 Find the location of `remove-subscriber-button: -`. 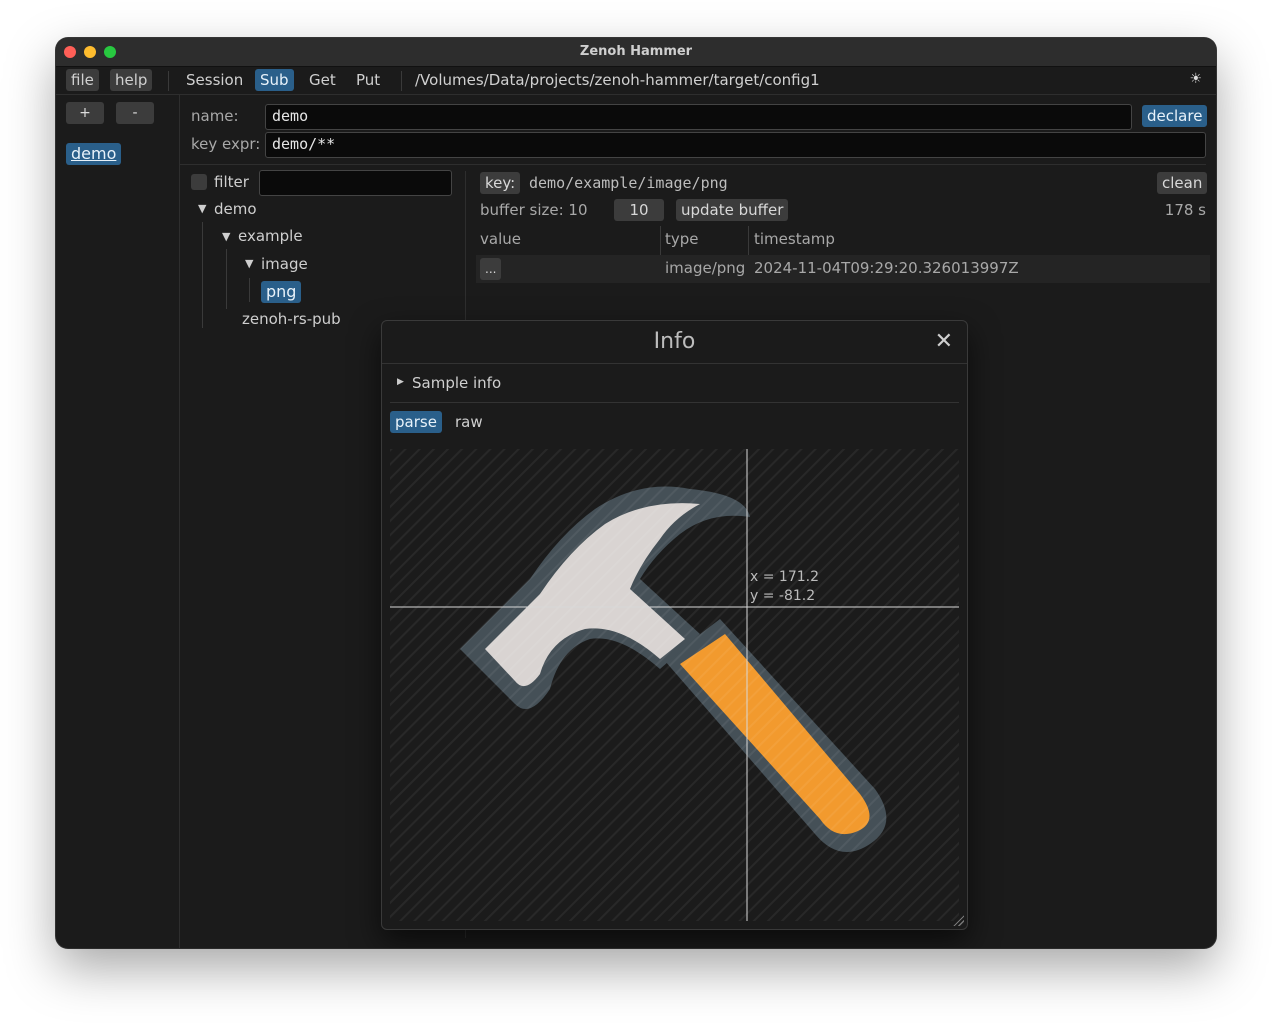

remove-subscriber-button: - is located at coordinates (135, 113).